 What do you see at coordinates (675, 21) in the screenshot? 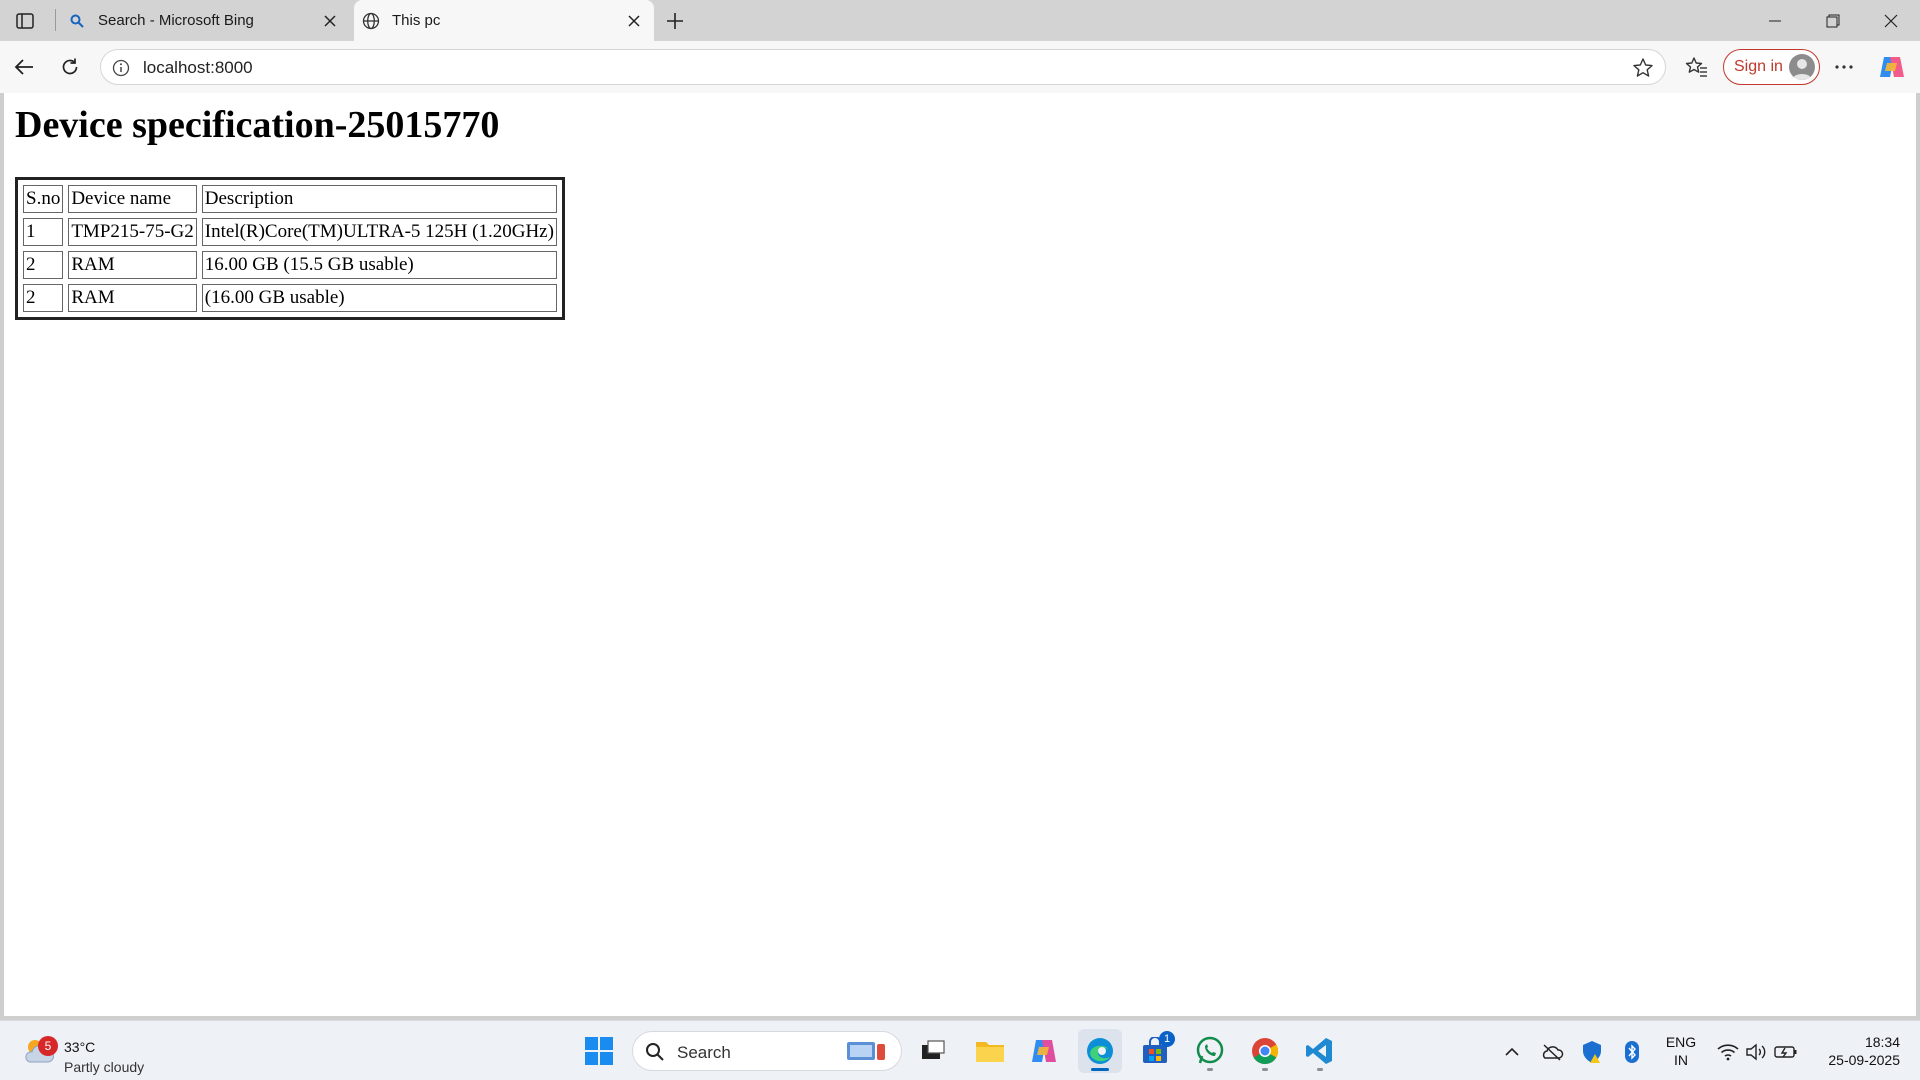
I see `new-tab-button` at bounding box center [675, 21].